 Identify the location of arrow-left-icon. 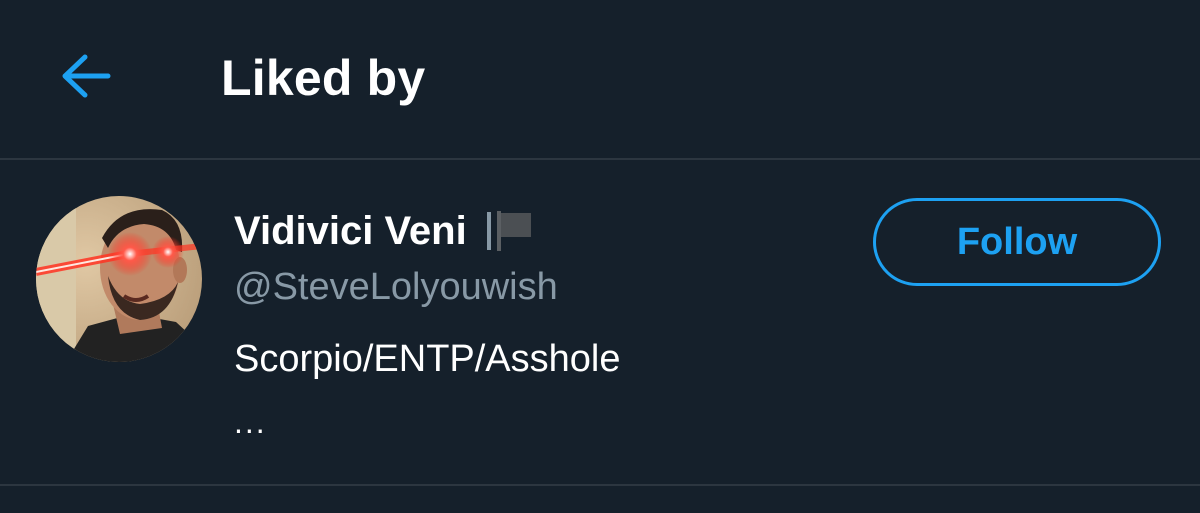
(86, 76).